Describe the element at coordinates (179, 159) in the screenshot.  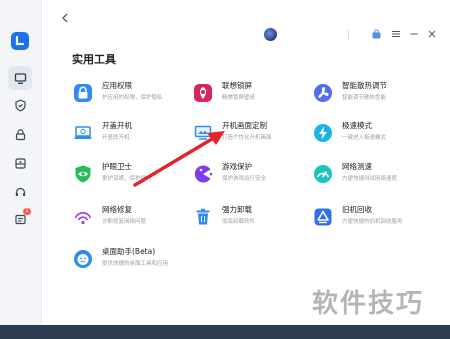
I see `annotation-arrow` at that location.